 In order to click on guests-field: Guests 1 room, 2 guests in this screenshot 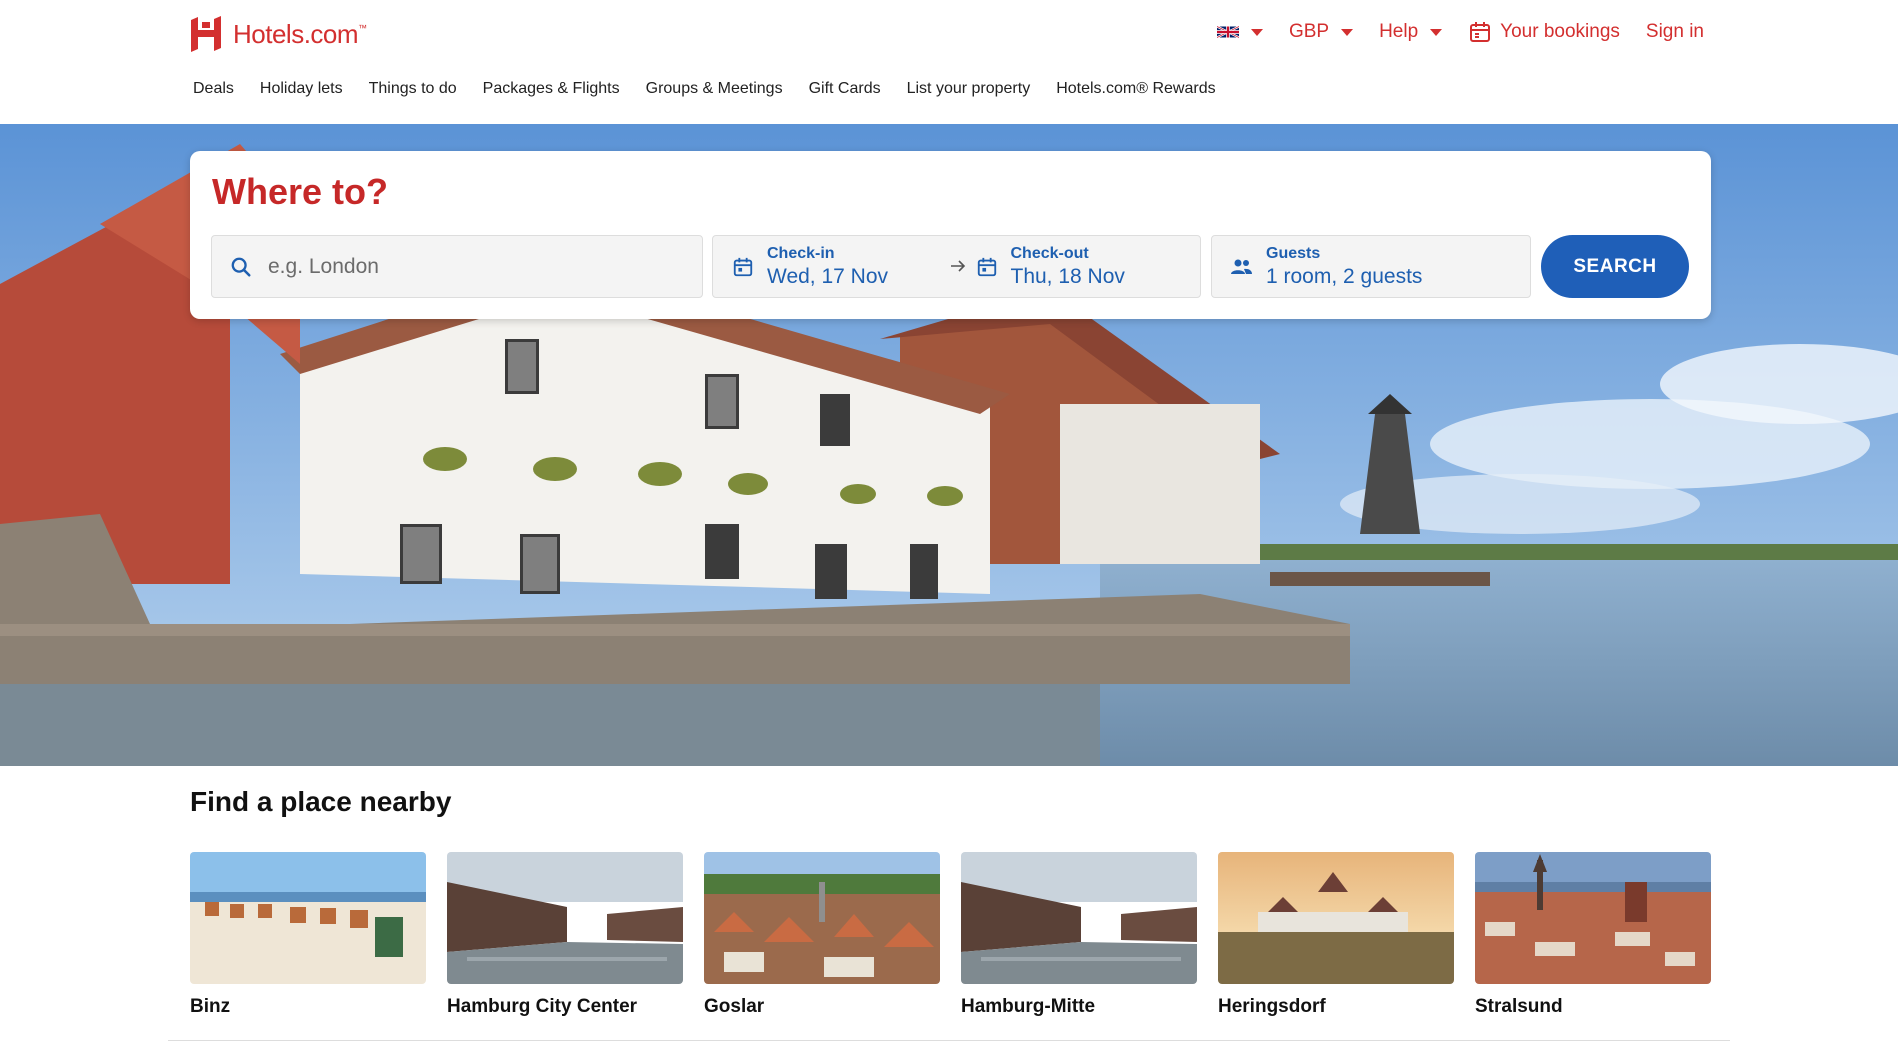, I will do `click(1371, 266)`.